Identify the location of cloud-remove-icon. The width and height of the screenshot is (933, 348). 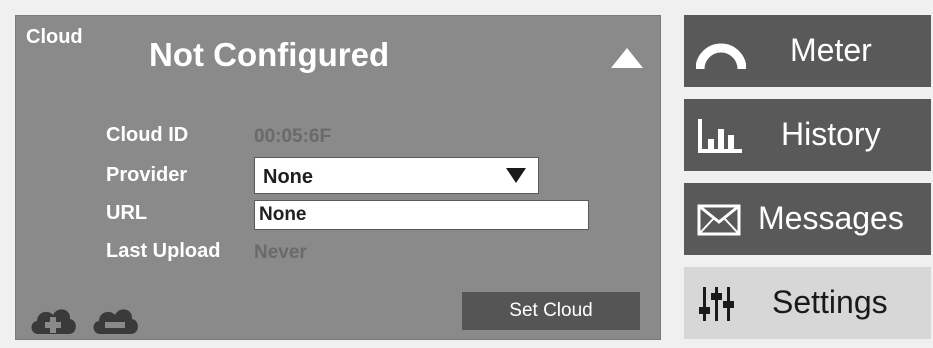
(115, 319).